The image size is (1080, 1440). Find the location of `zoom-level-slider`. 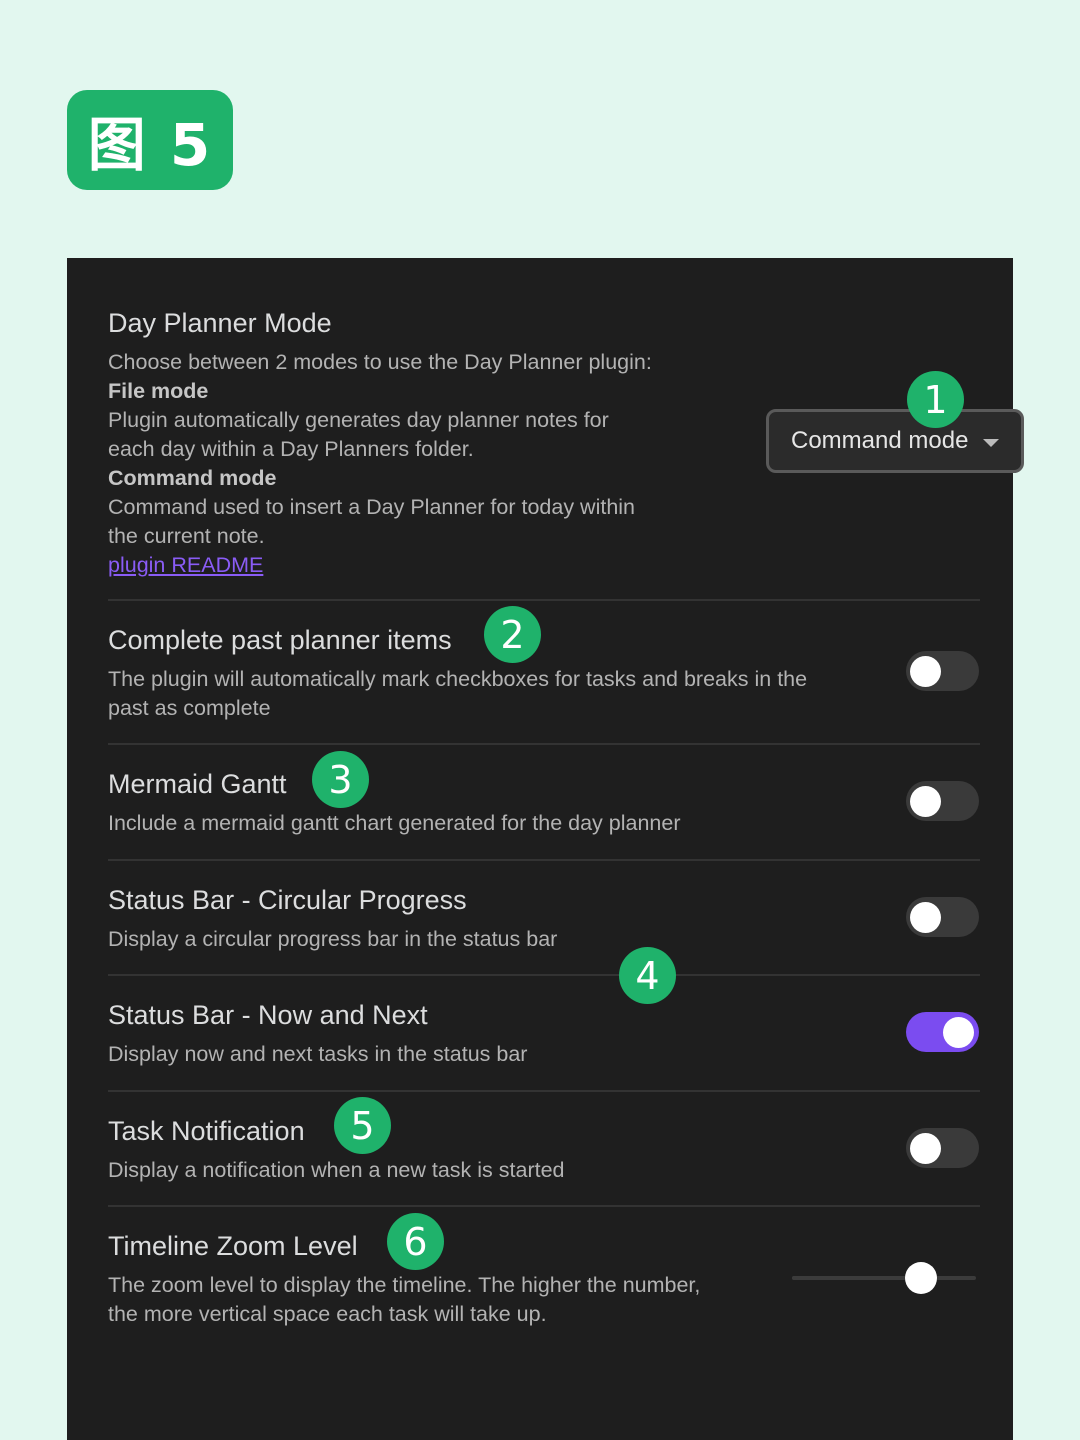

zoom-level-slider is located at coordinates (884, 1278).